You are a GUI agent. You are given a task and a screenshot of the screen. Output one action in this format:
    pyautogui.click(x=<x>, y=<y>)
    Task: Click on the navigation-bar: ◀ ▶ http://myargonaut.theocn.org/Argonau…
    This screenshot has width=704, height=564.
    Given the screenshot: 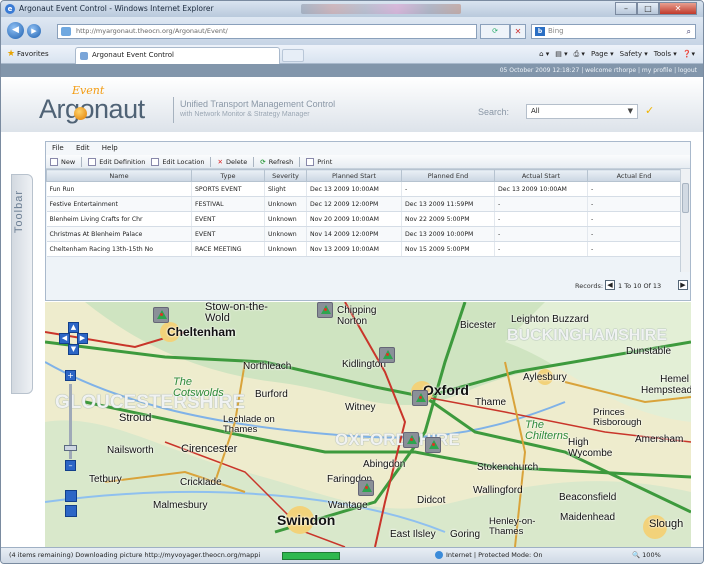 What is the action you would take?
    pyautogui.click(x=352, y=31)
    